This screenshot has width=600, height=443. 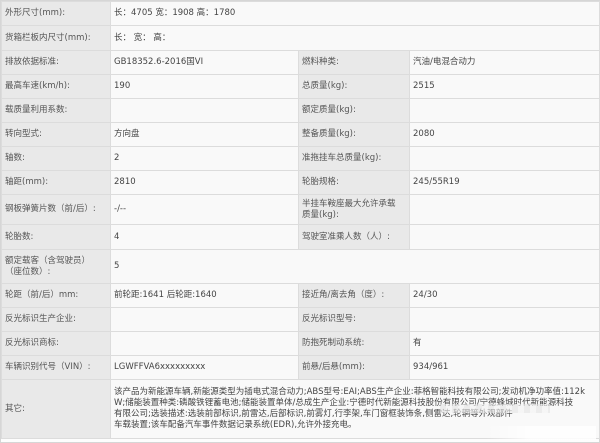 I want to click on emission-standard-label: 排放依据标准:, so click(x=56, y=62).